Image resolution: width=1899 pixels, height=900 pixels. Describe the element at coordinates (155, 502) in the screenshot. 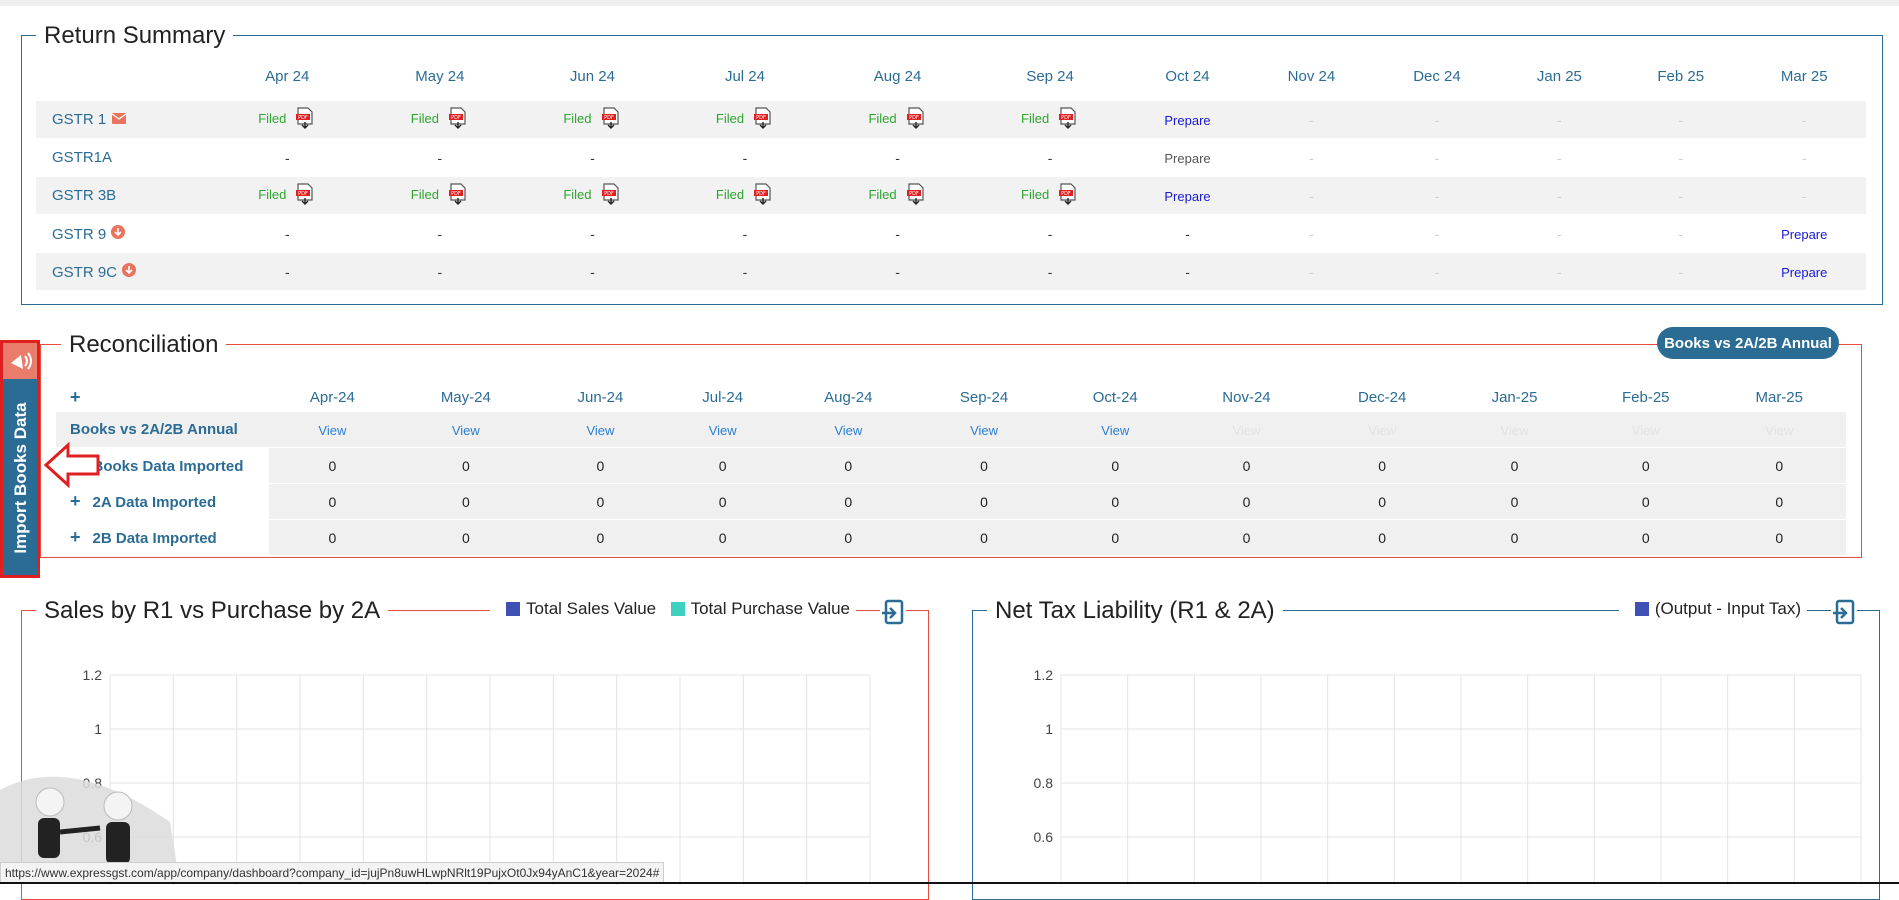

I see `row-label: 2A Data Imported` at that location.